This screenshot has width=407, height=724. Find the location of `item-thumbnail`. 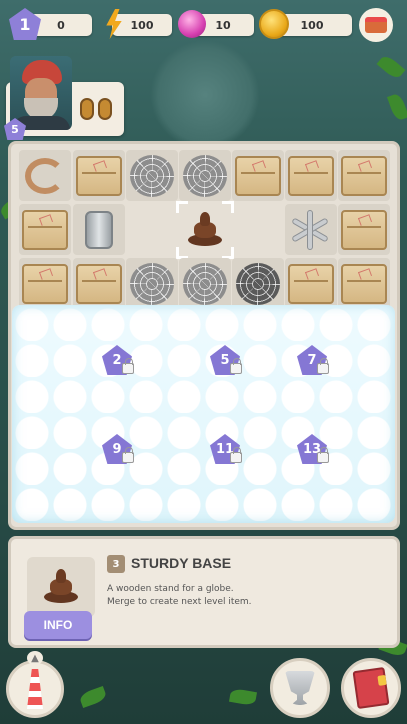

item-thumbnail is located at coordinates (61, 587).